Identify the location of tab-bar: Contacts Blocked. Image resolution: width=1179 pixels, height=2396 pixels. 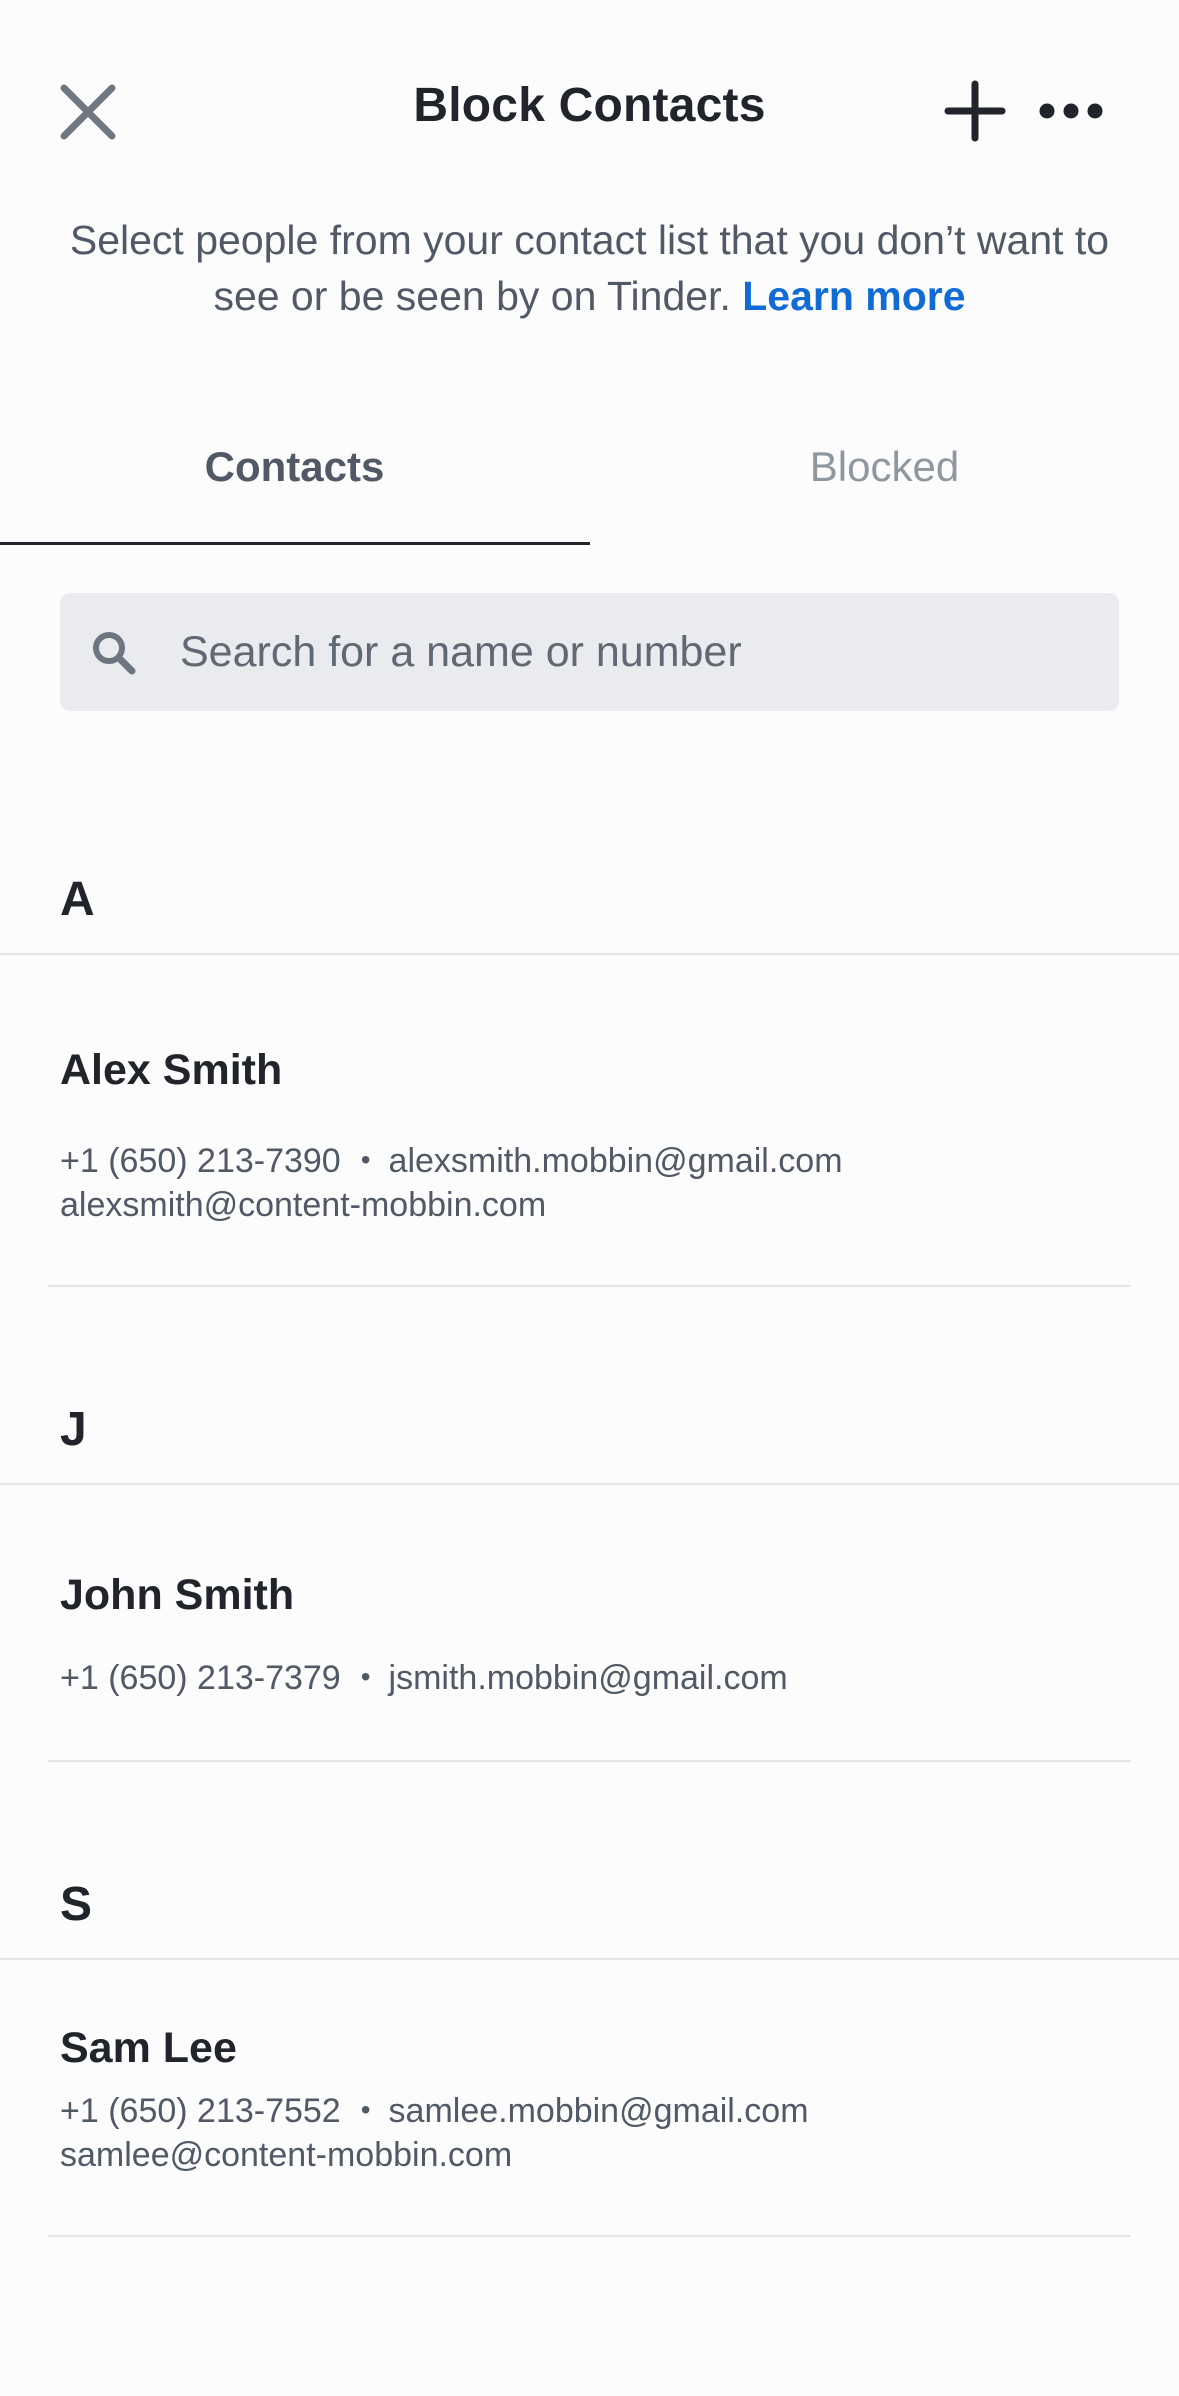
(589, 484).